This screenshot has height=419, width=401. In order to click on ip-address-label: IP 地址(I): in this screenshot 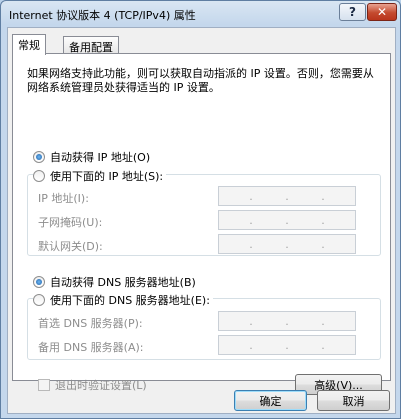, I will do `click(63, 198)`.